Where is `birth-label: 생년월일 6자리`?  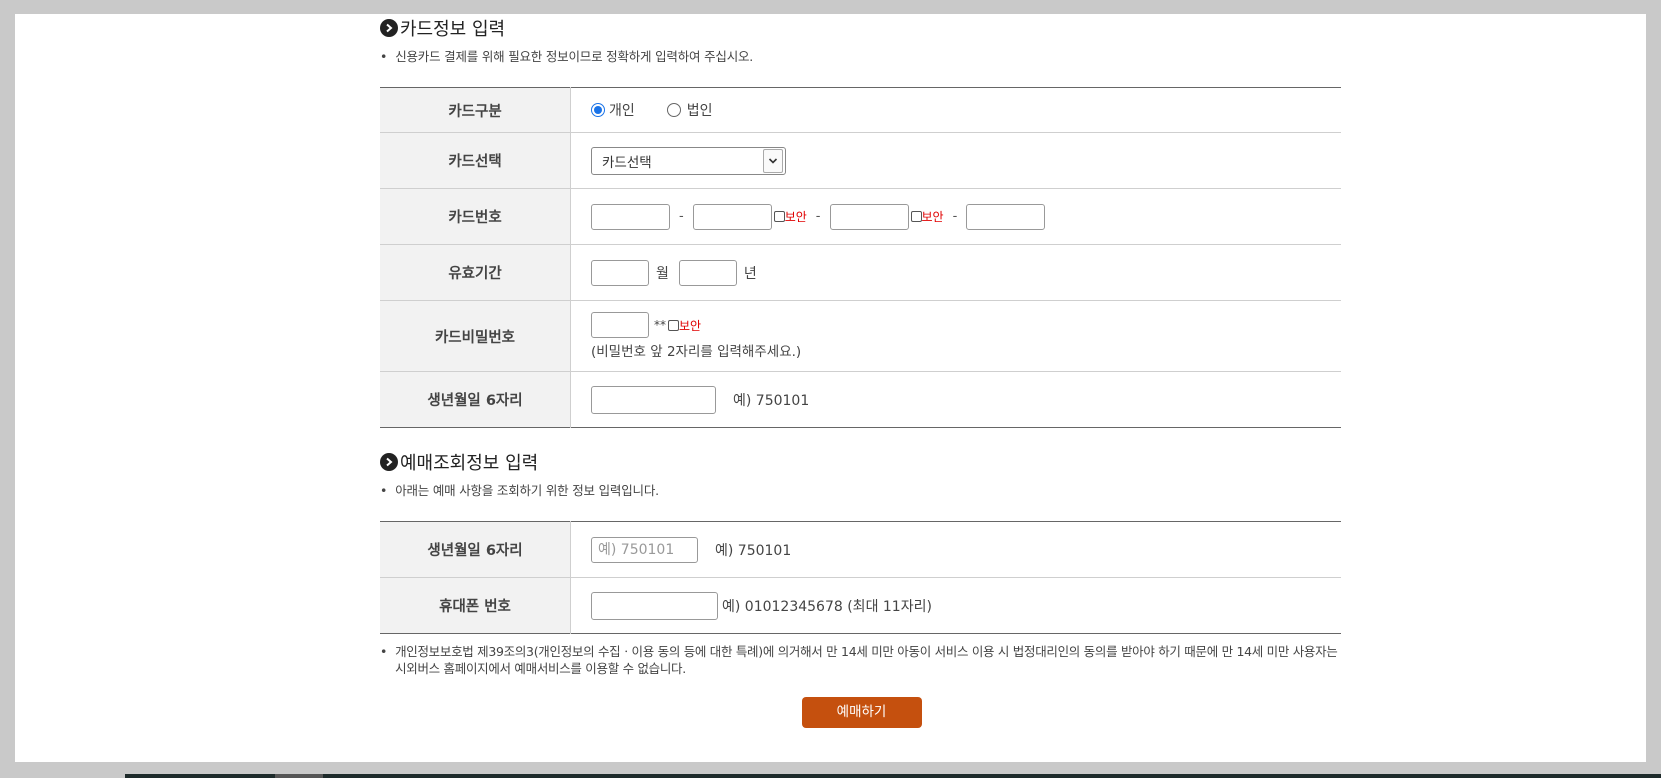
birth-label: 생년월일 6자리 is located at coordinates (475, 399).